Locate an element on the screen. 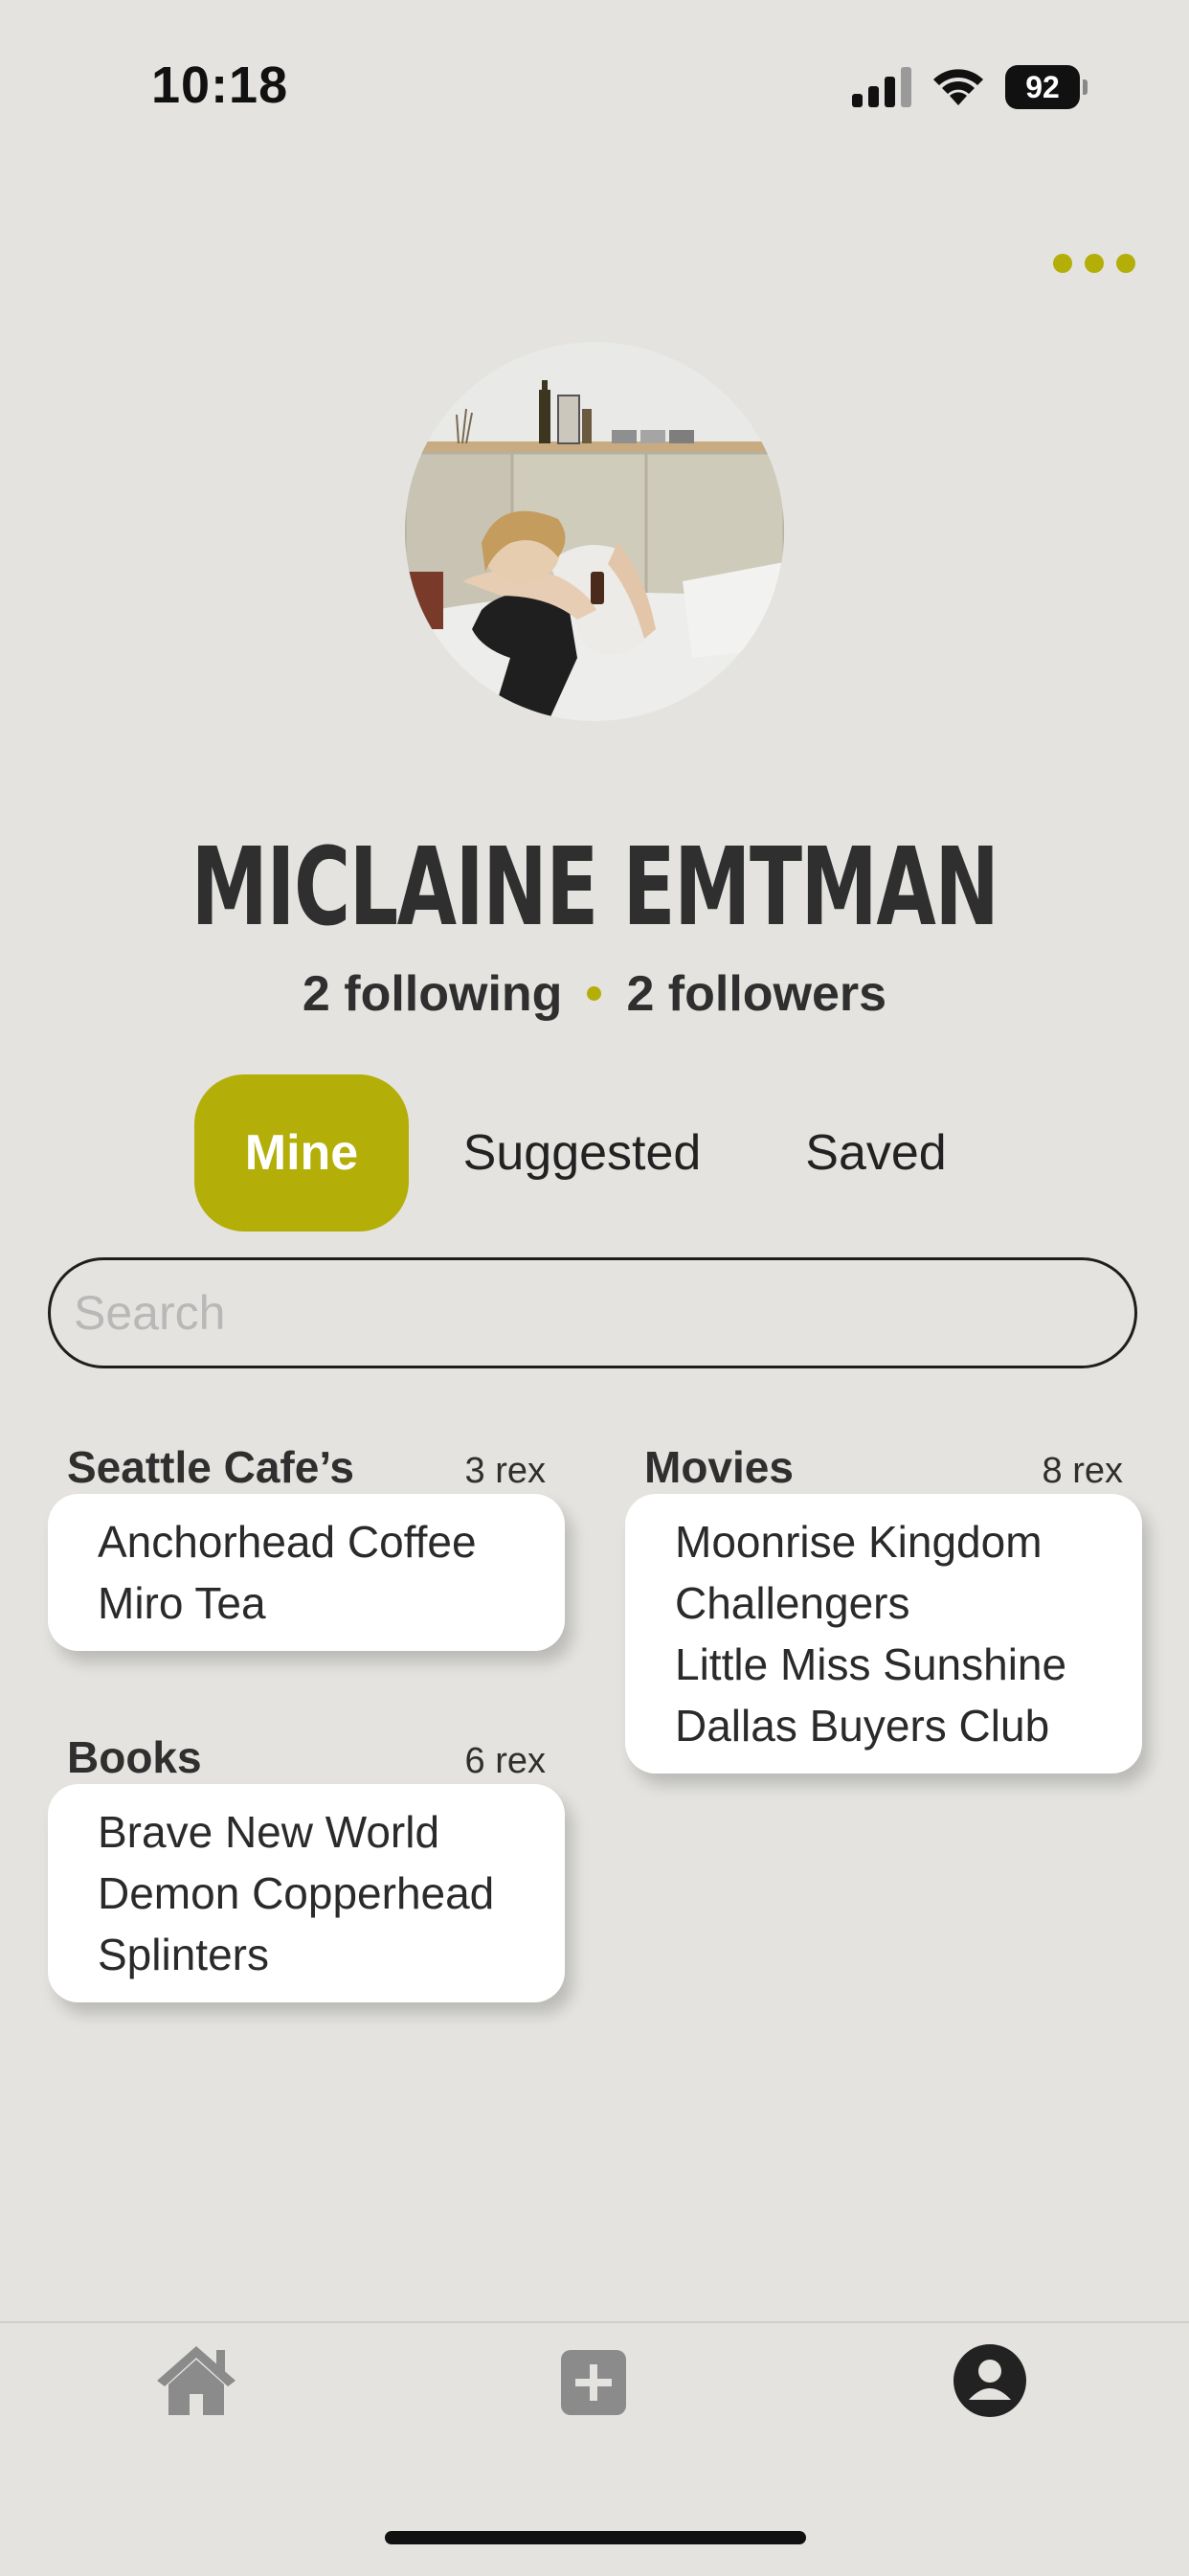  collection-header: Seattle Cafe’s 3 rex is located at coordinates (306, 1470).